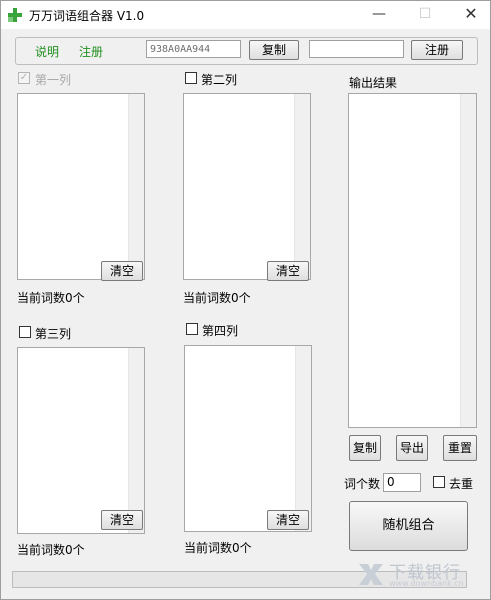 The width and height of the screenshot is (491, 600). What do you see at coordinates (136, 186) in the screenshot?
I see `column1-scrollbar` at bounding box center [136, 186].